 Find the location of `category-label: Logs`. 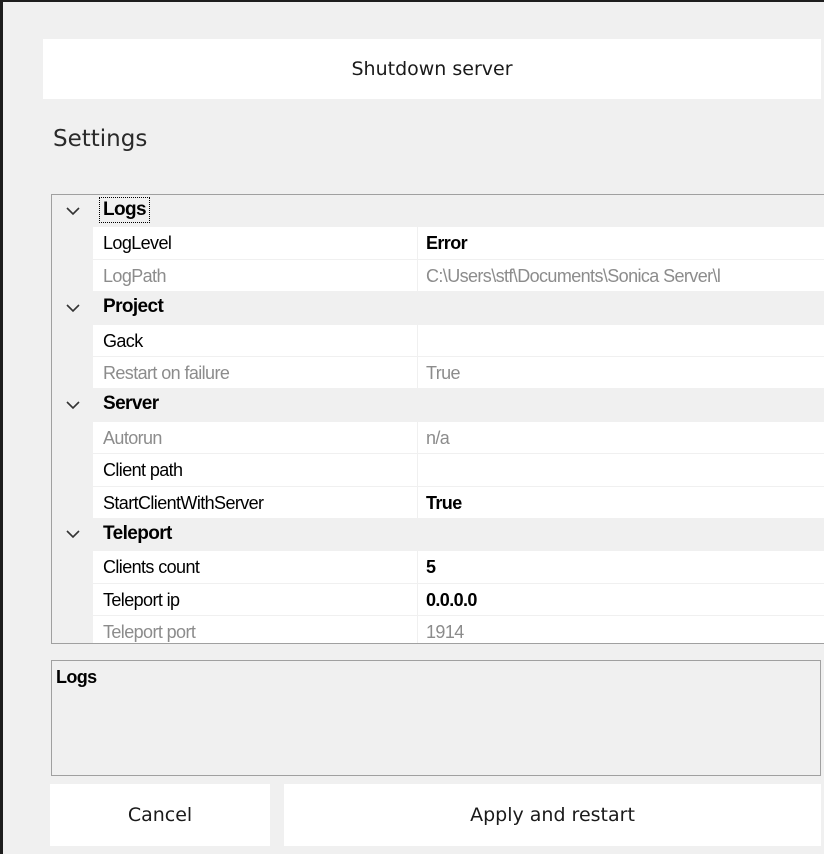

category-label: Logs is located at coordinates (124, 210).